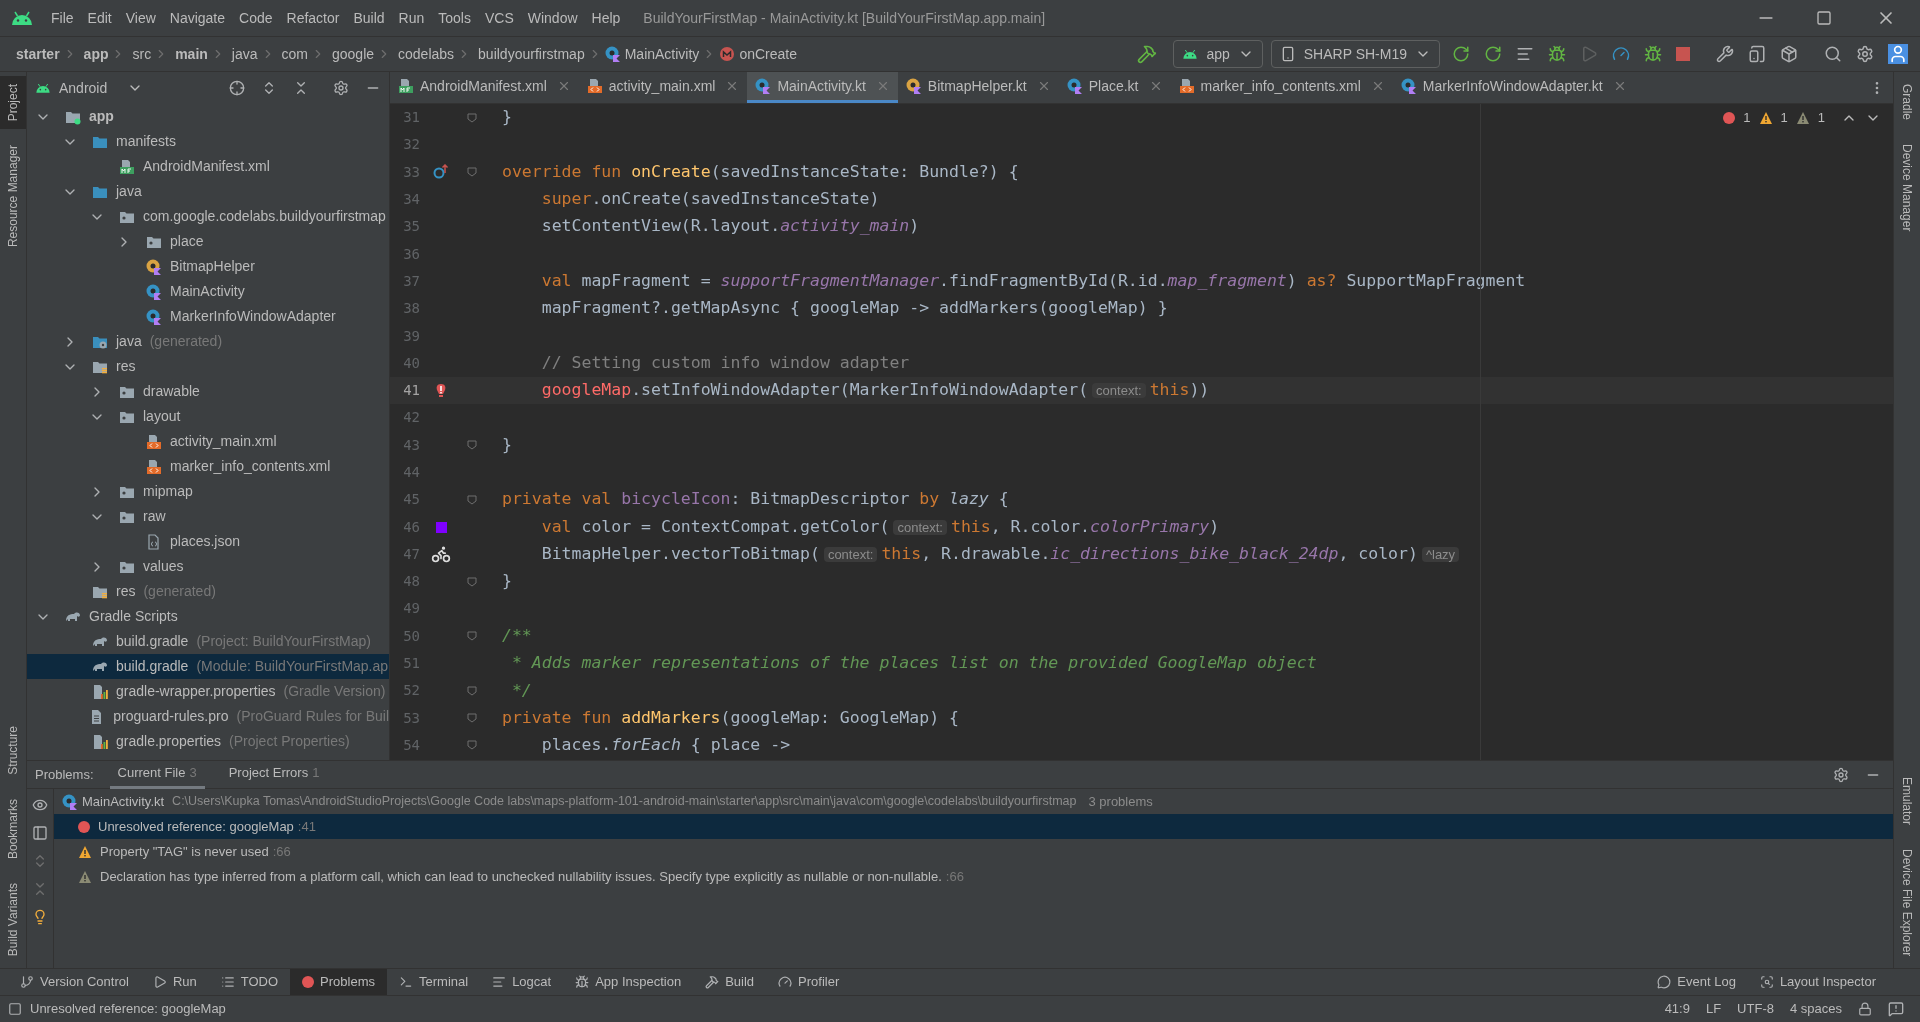 Image resolution: width=1920 pixels, height=1022 pixels. I want to click on tree-row: values, so click(208, 566).